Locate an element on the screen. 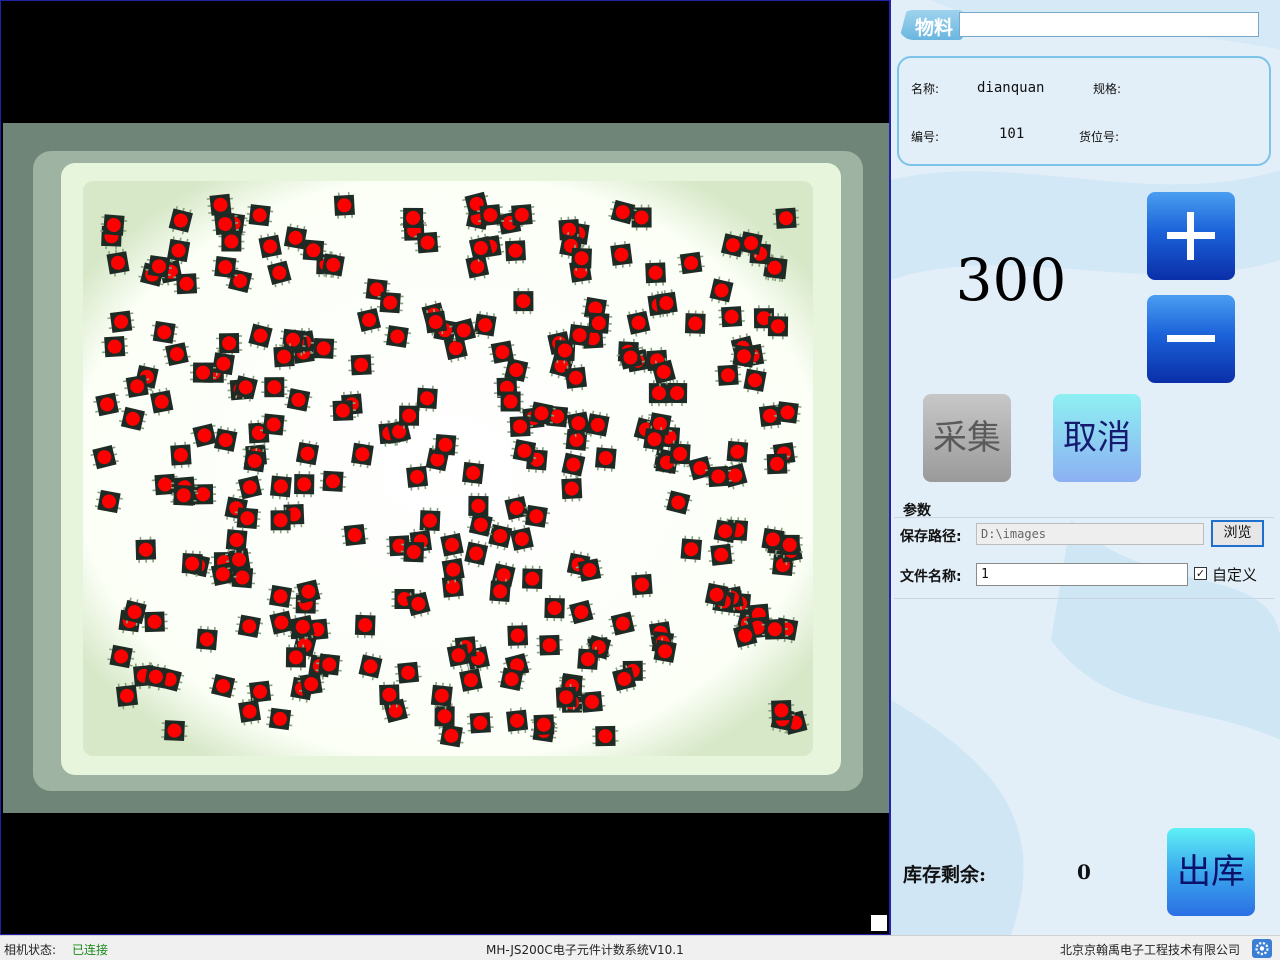 The image size is (1280, 960). custom-checkbox: ✓ is located at coordinates (1200, 573).